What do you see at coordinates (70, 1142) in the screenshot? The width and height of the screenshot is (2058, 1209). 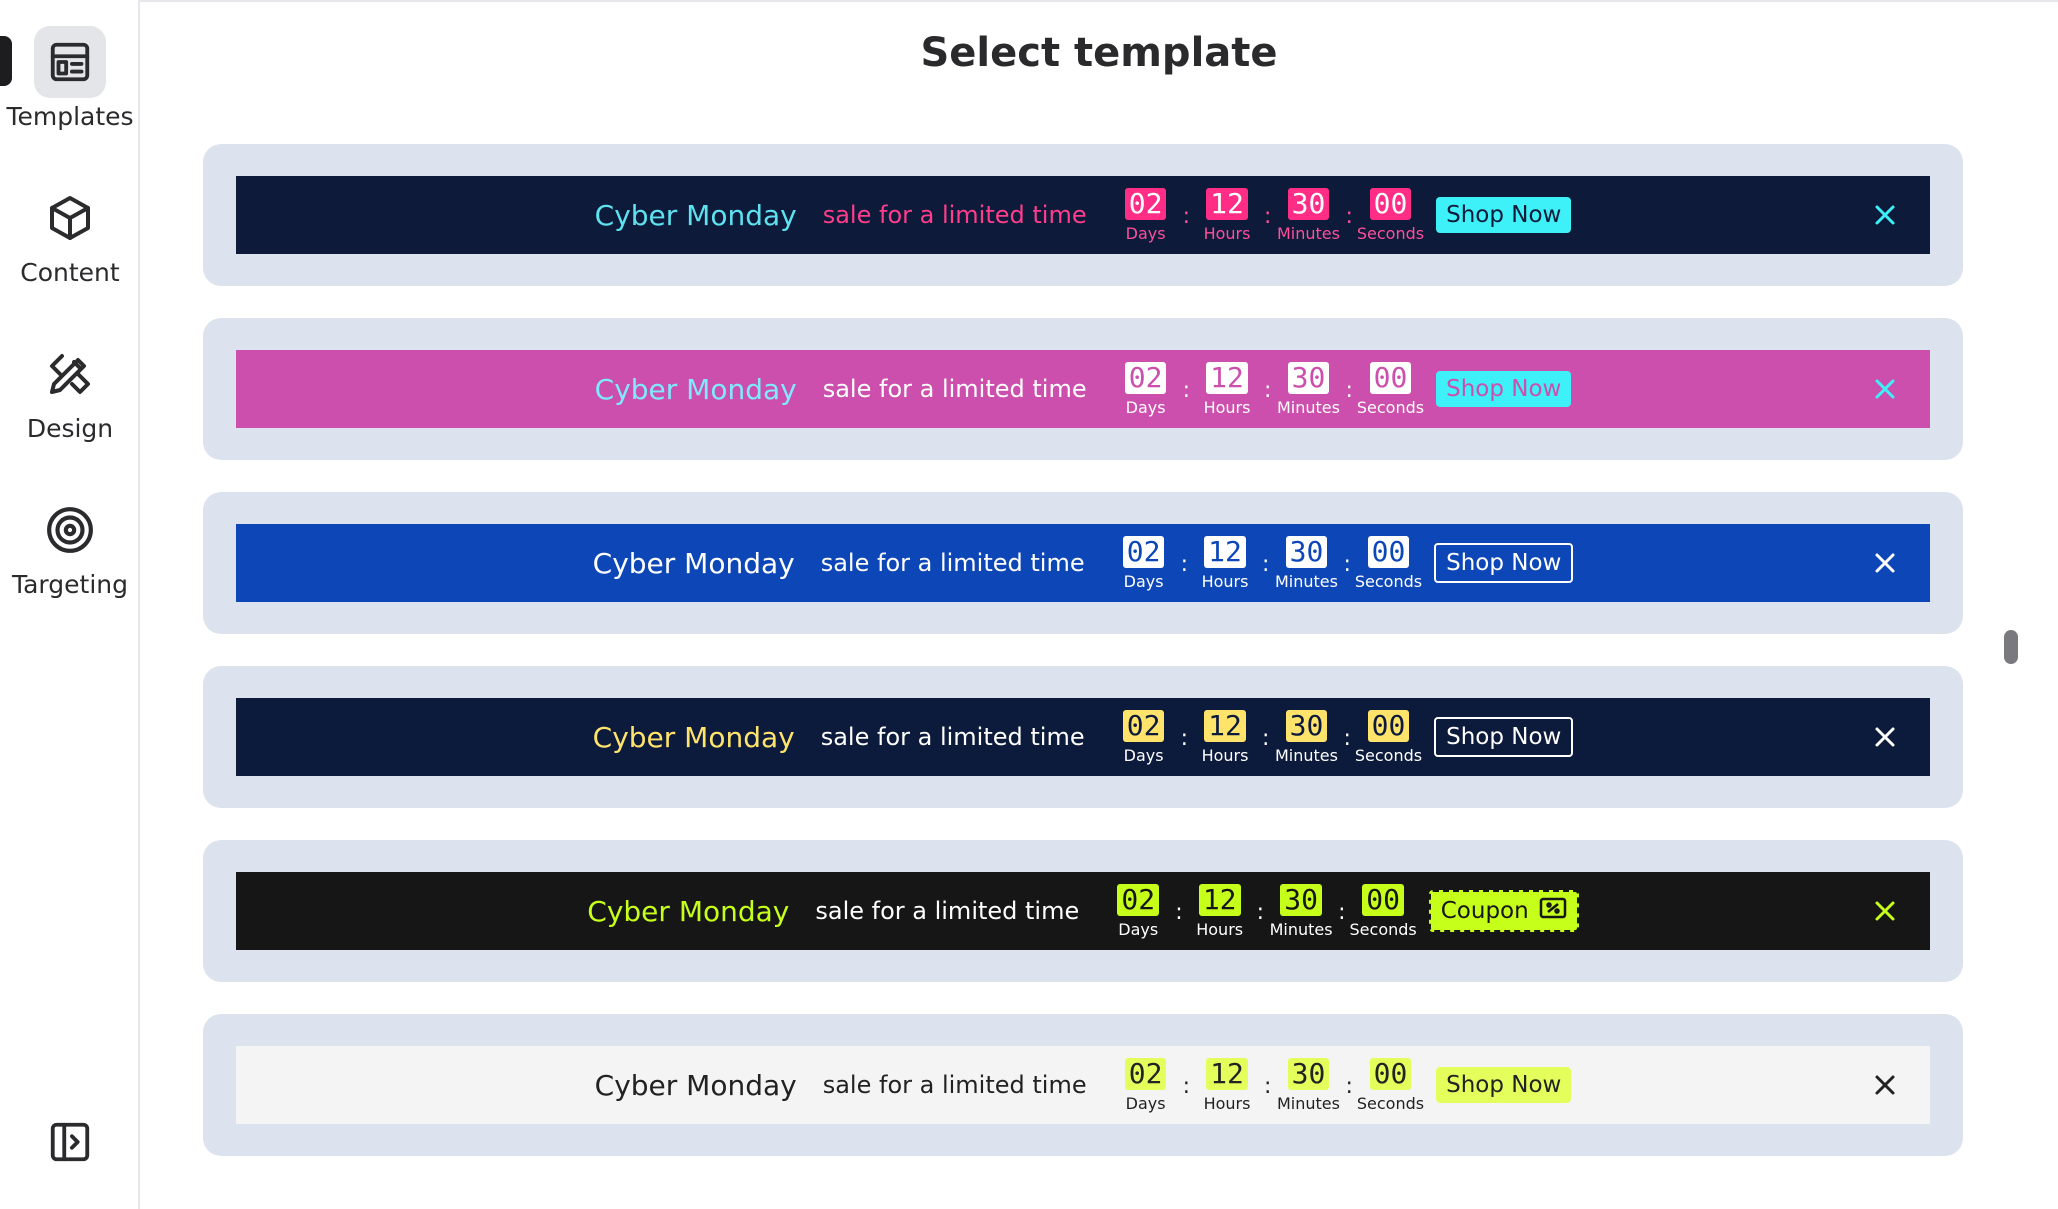 I see `sidebar-expand-button` at bounding box center [70, 1142].